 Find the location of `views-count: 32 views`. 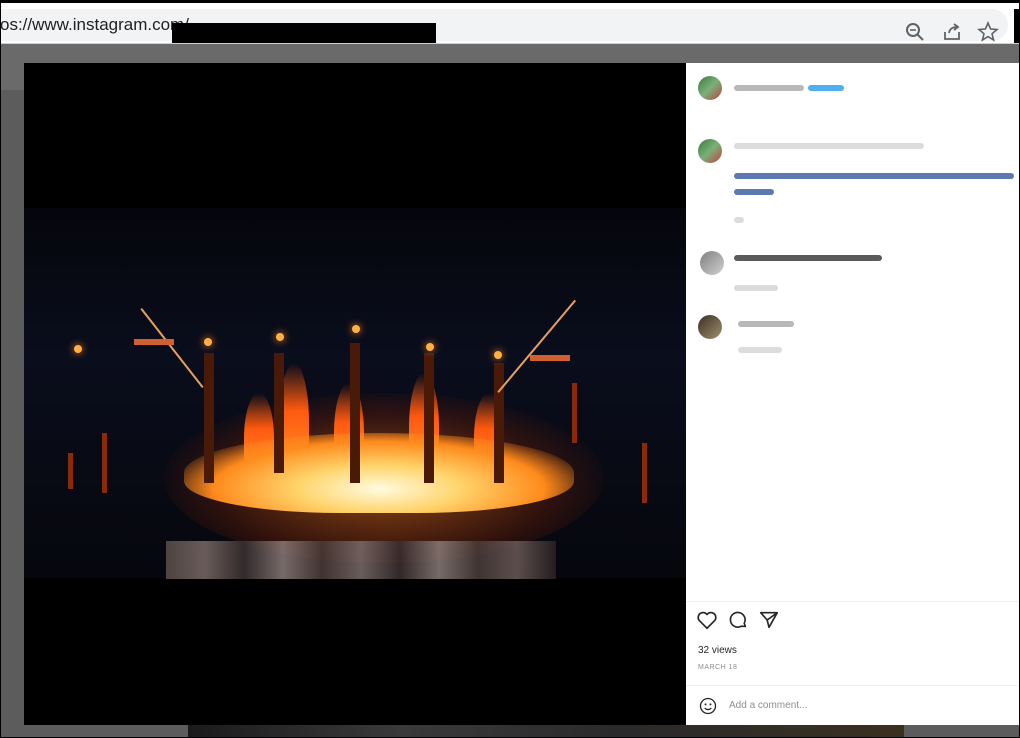

views-count: 32 views is located at coordinates (717, 650).